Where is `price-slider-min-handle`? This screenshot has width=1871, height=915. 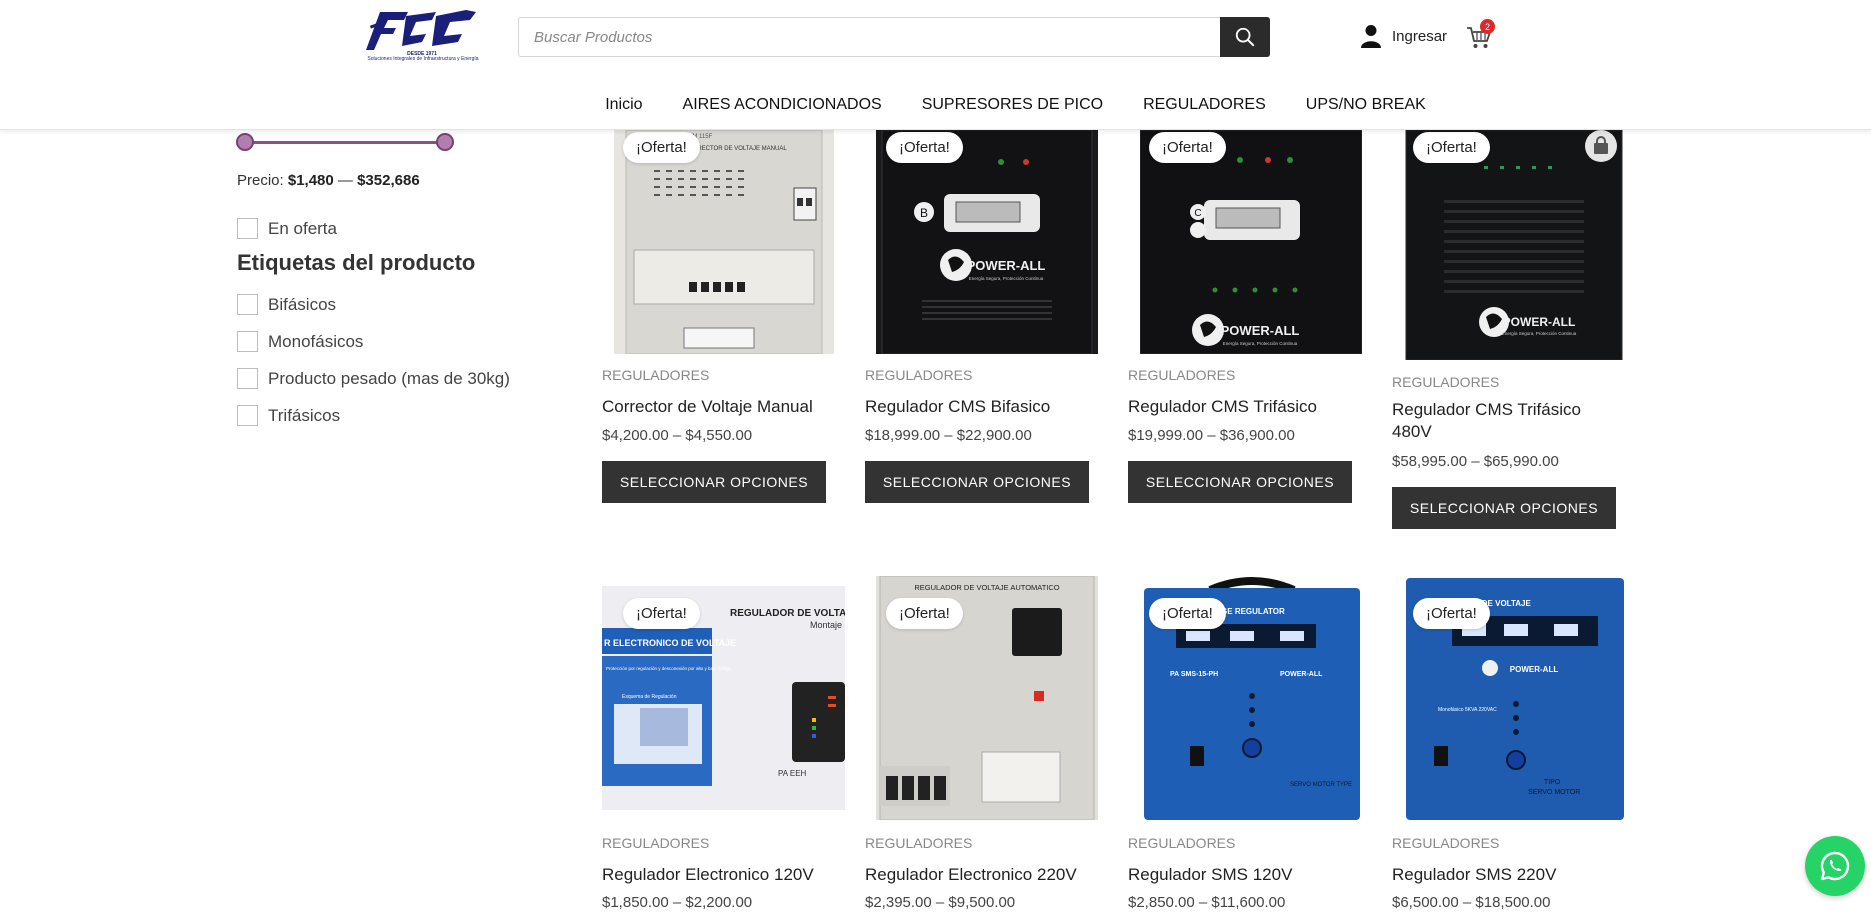
price-slider-min-handle is located at coordinates (245, 142).